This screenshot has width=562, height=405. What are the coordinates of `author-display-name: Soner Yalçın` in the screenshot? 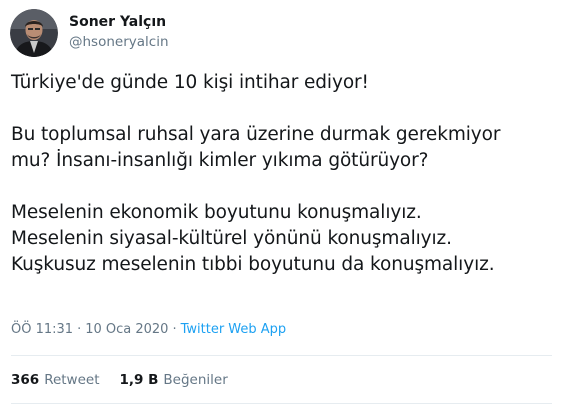 It's located at (119, 22).